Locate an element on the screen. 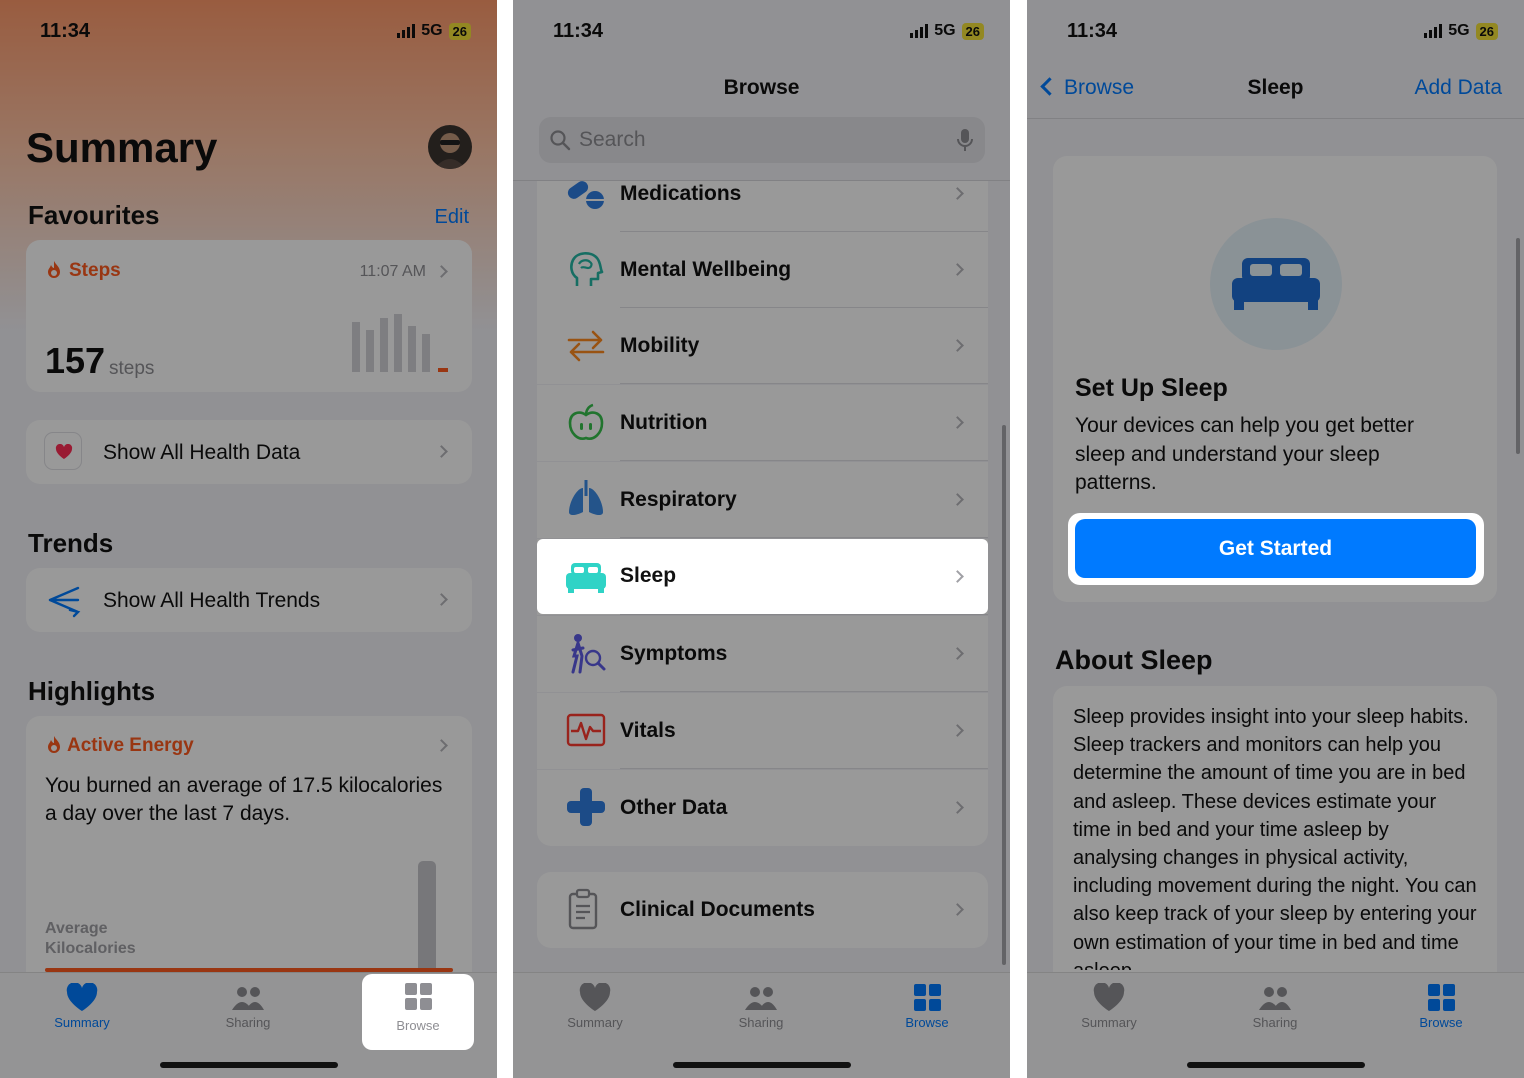  nav-divider is located at coordinates (1275, 118).